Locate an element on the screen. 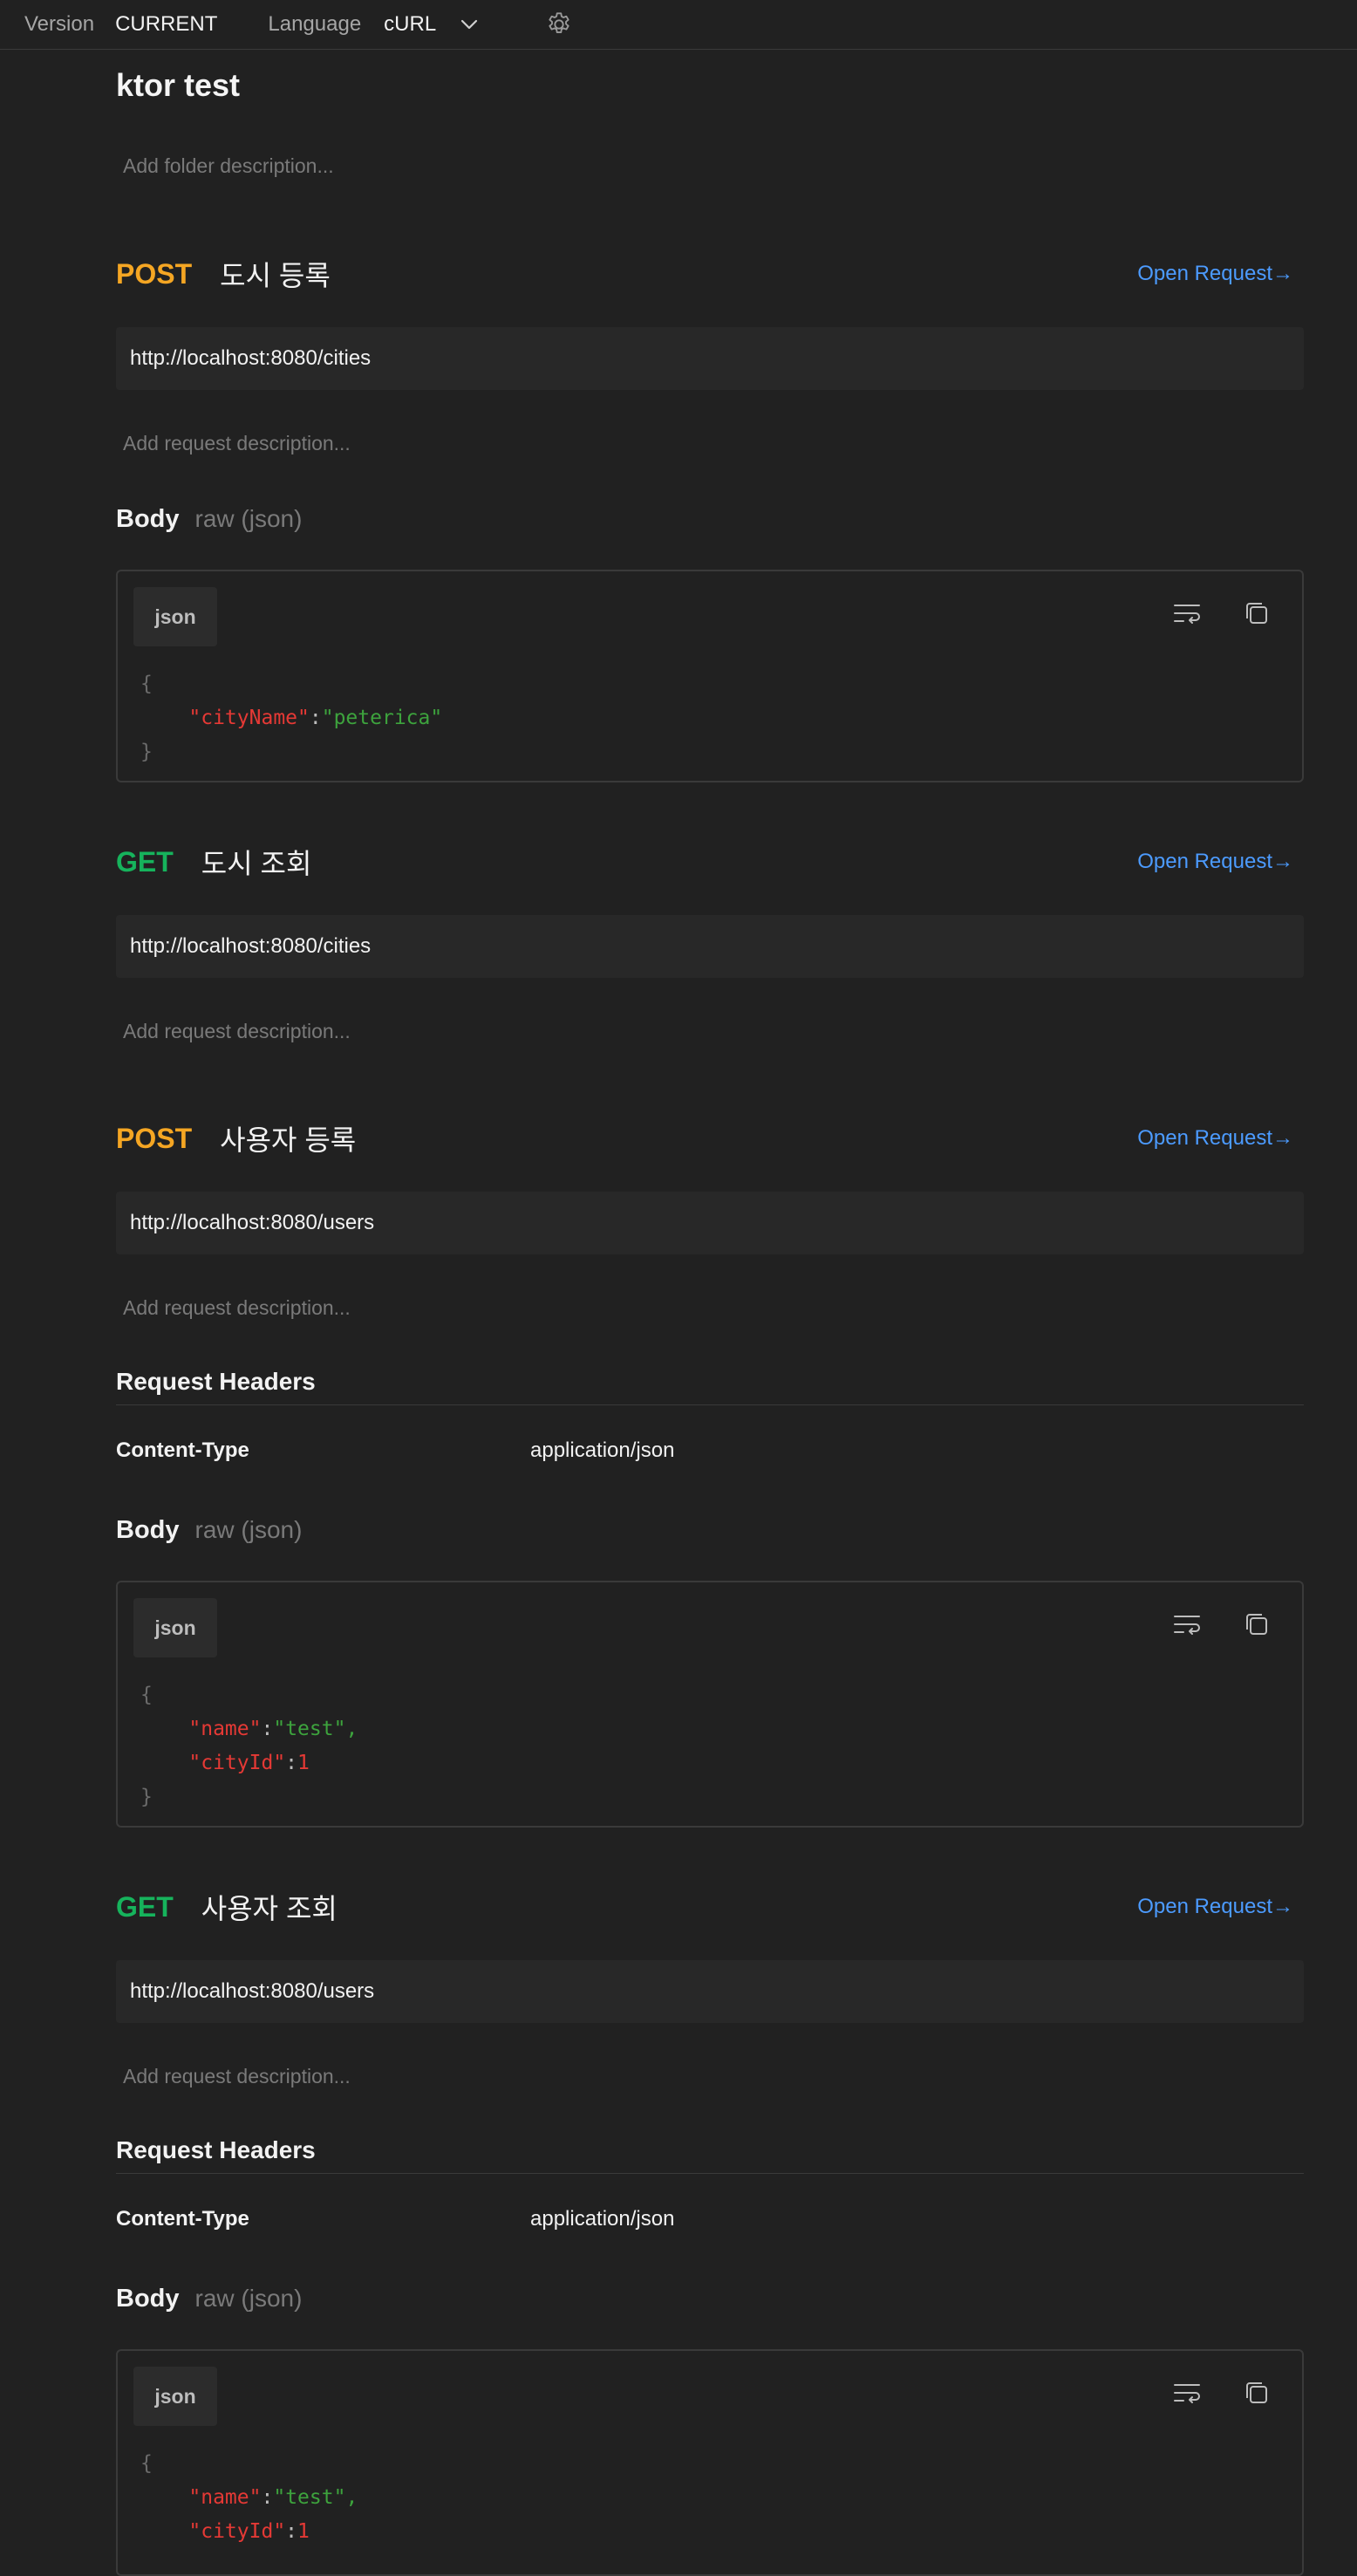 This screenshot has width=1357, height=2576. request-name: 도시 등록 is located at coordinates (275, 275).